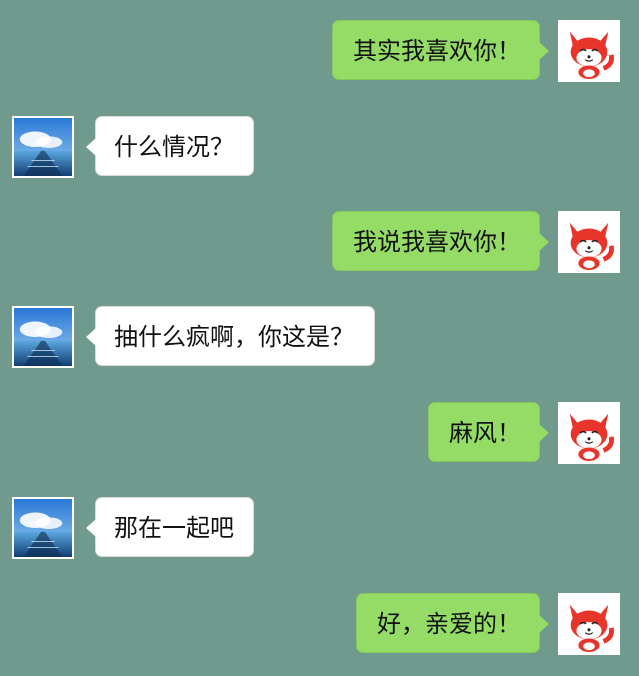 The image size is (639, 676). What do you see at coordinates (174, 528) in the screenshot?
I see `message-text: 那在一起吧` at bounding box center [174, 528].